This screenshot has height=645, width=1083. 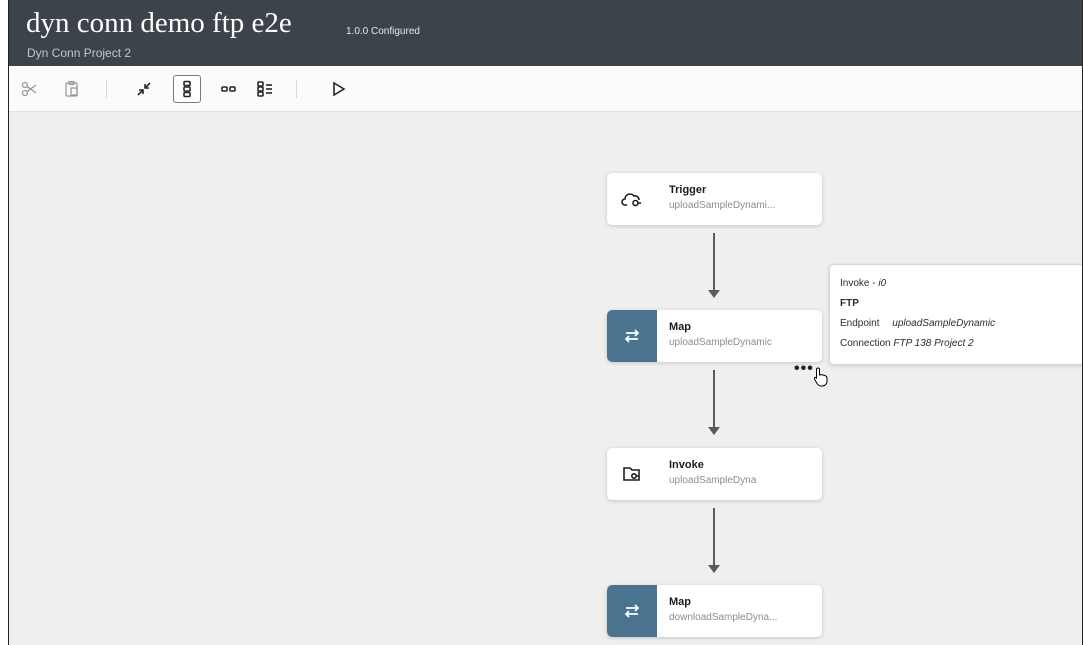 I want to click on tooltip-endpoint-value: uploadSampleDynamic, so click(x=944, y=323).